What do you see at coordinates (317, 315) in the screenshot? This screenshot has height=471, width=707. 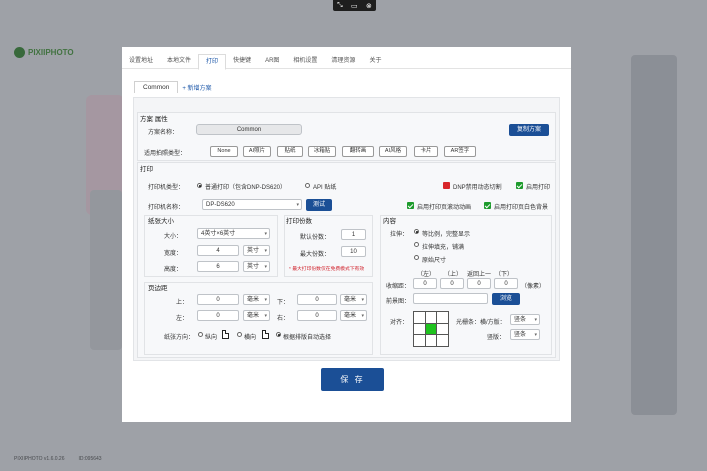 I see `margin-right-input: 0` at bounding box center [317, 315].